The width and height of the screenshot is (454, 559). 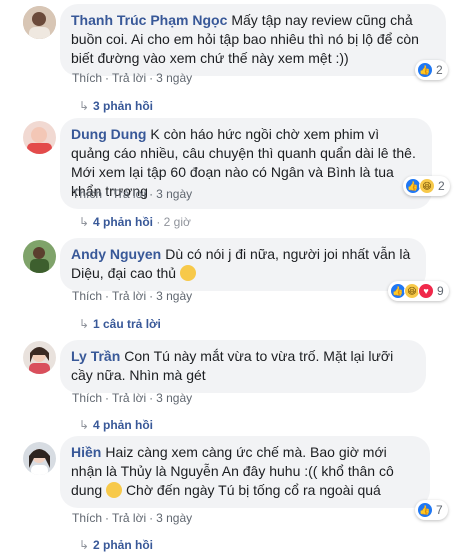 I want to click on comment-author: Ly Trần, so click(x=95, y=356).